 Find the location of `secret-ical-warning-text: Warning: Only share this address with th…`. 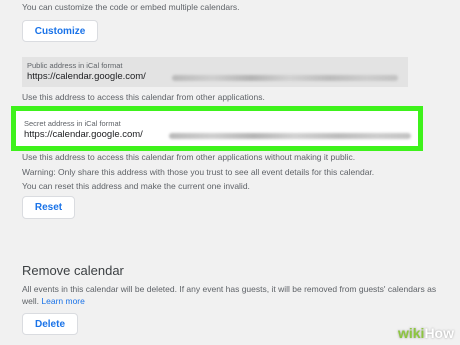

secret-ical-warning-text: Warning: Only share this address with th… is located at coordinates (198, 172).